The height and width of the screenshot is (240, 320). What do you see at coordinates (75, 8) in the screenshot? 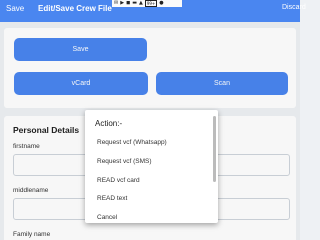
I see `page-title: Edit/Save Crew File` at bounding box center [75, 8].